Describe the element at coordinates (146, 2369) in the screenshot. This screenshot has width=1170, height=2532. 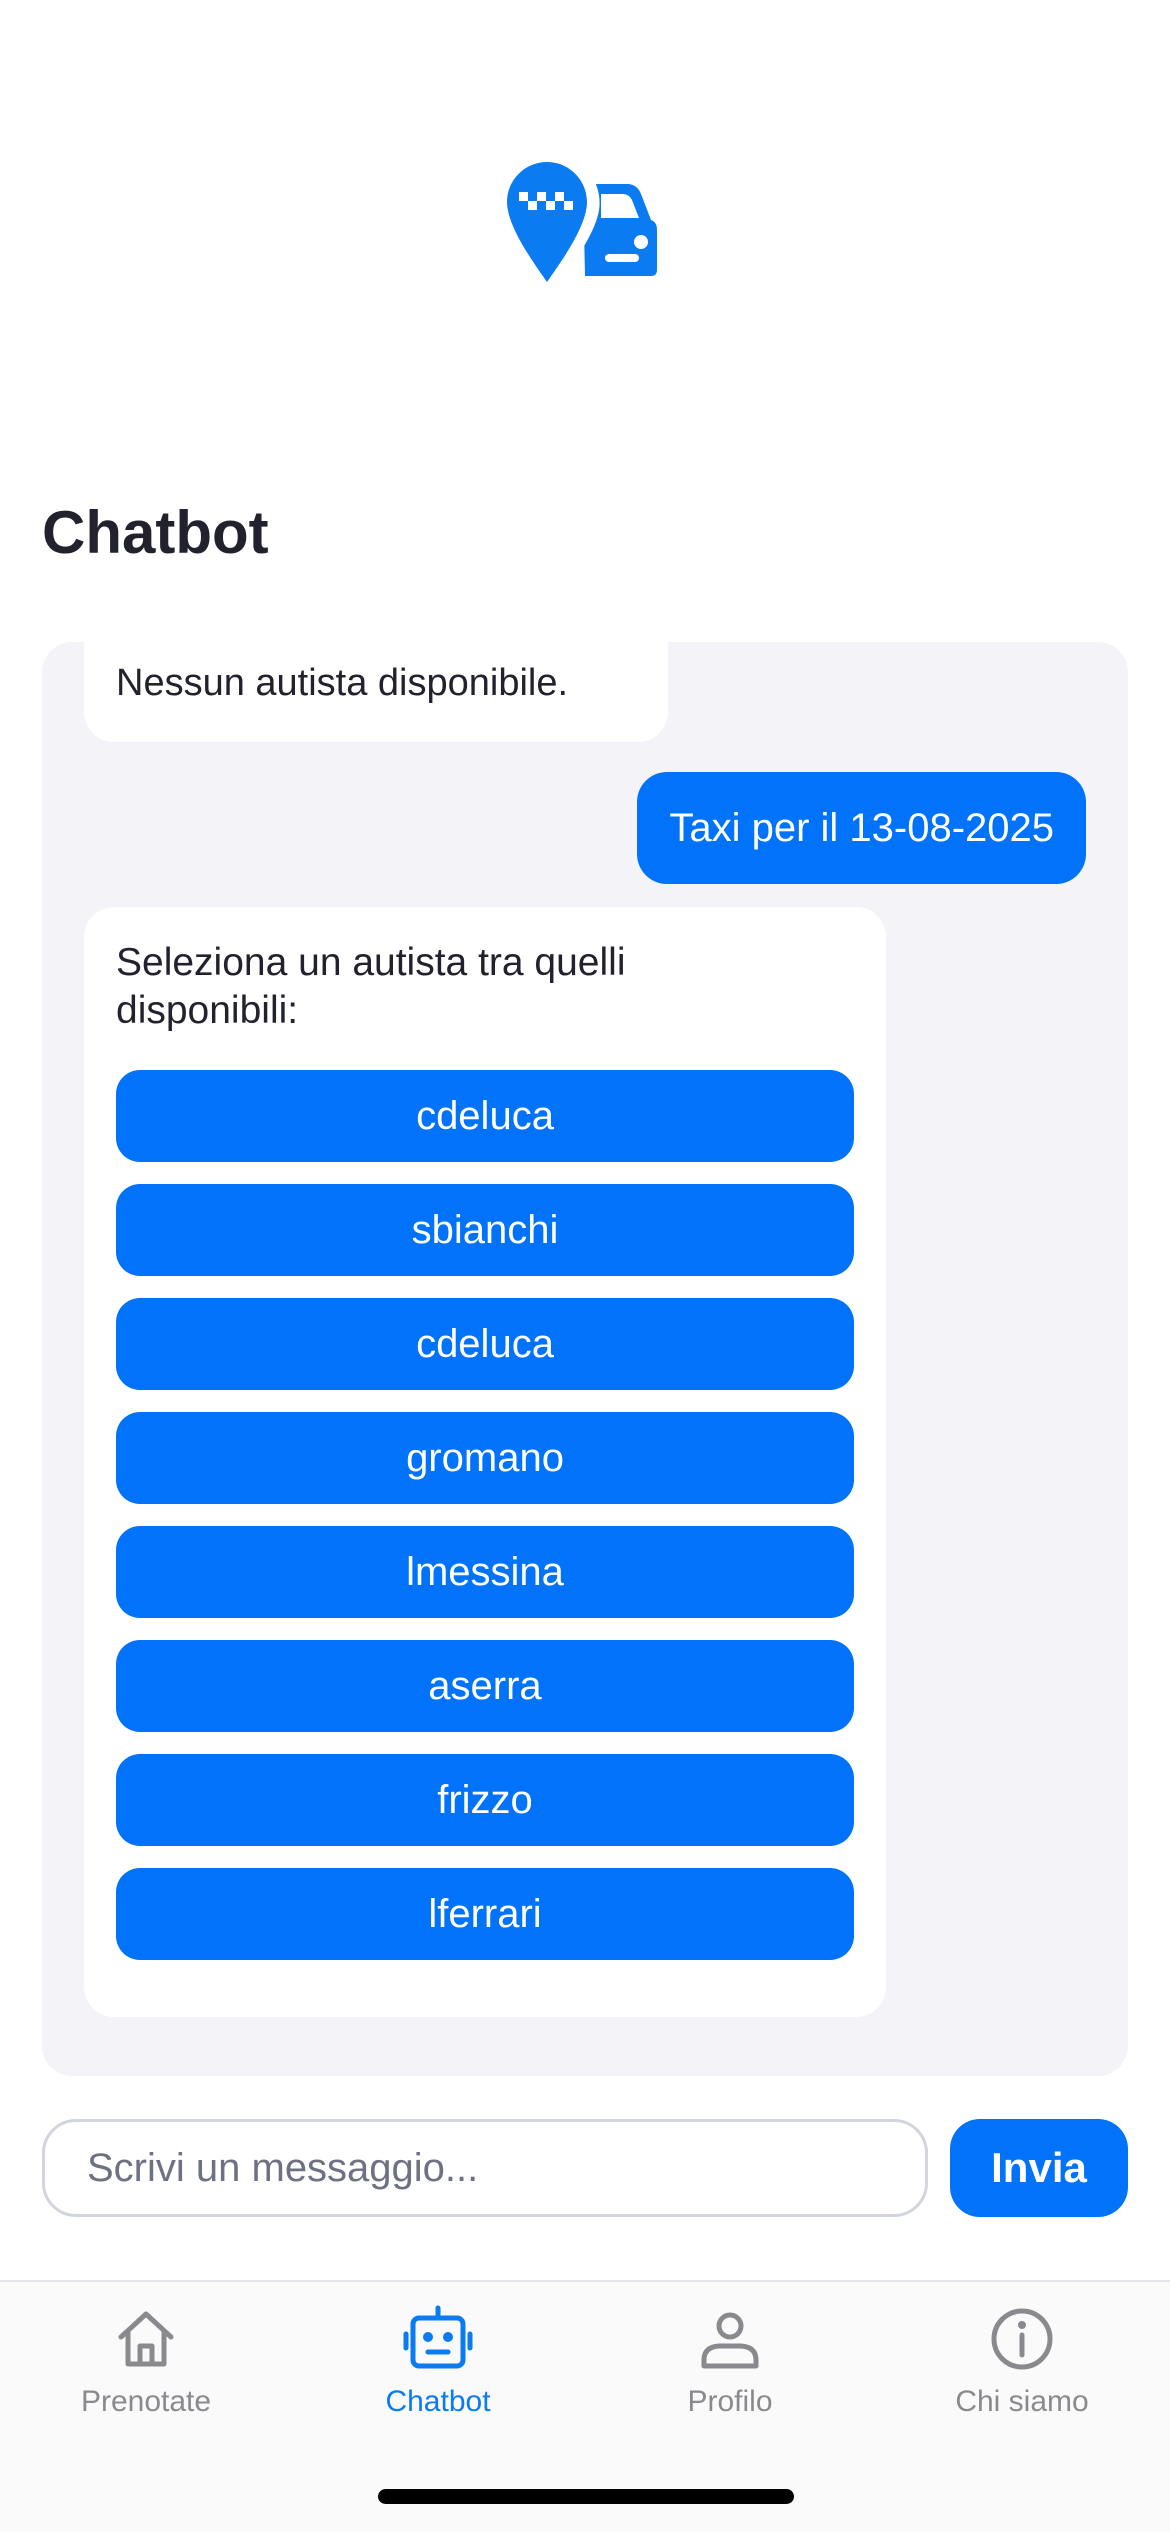
I see `tab-prenotate: Prenotate` at that location.